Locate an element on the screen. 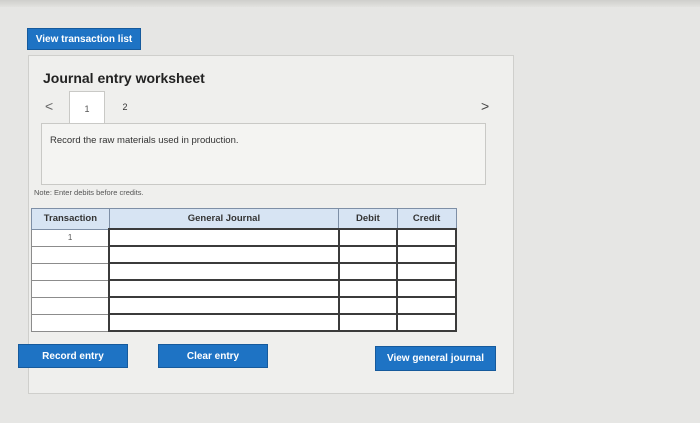 The image size is (700, 423). top-edge is located at coordinates (350, 3).